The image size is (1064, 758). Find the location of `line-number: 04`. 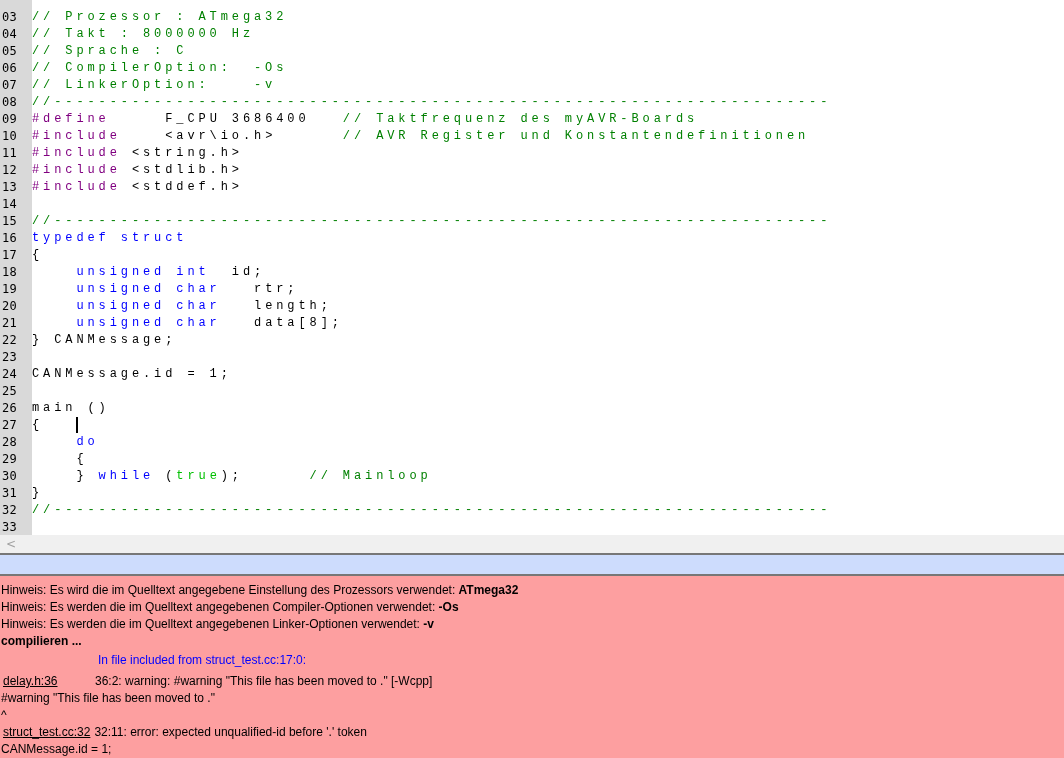

line-number: 04 is located at coordinates (10, 33).